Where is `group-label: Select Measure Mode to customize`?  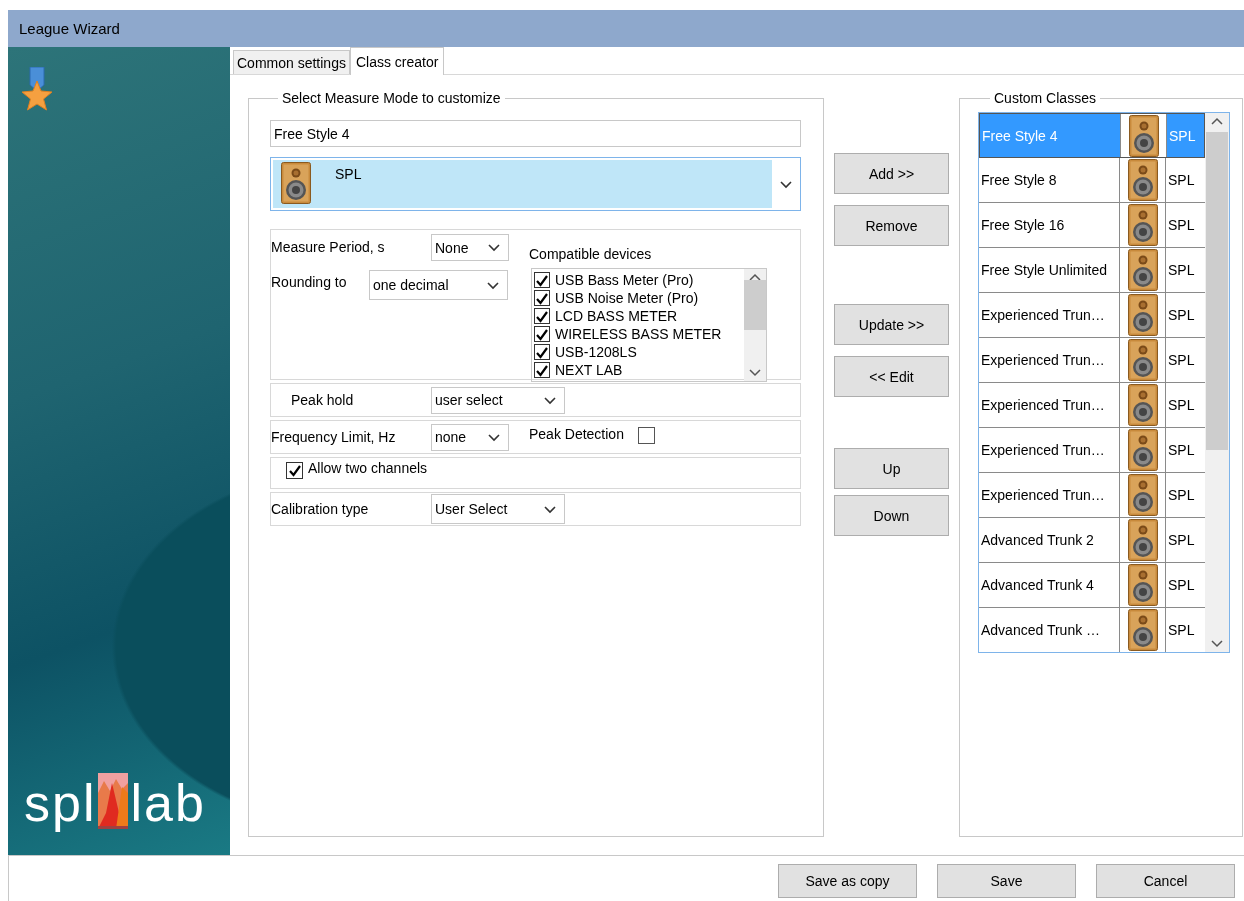 group-label: Select Measure Mode to customize is located at coordinates (391, 98).